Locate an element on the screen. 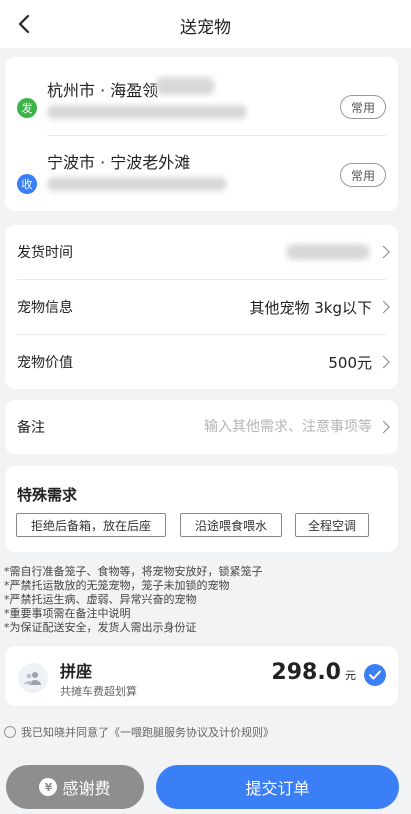 The image size is (411, 814). thanks-fee-button: ¥ 感谢费 is located at coordinates (75, 787).